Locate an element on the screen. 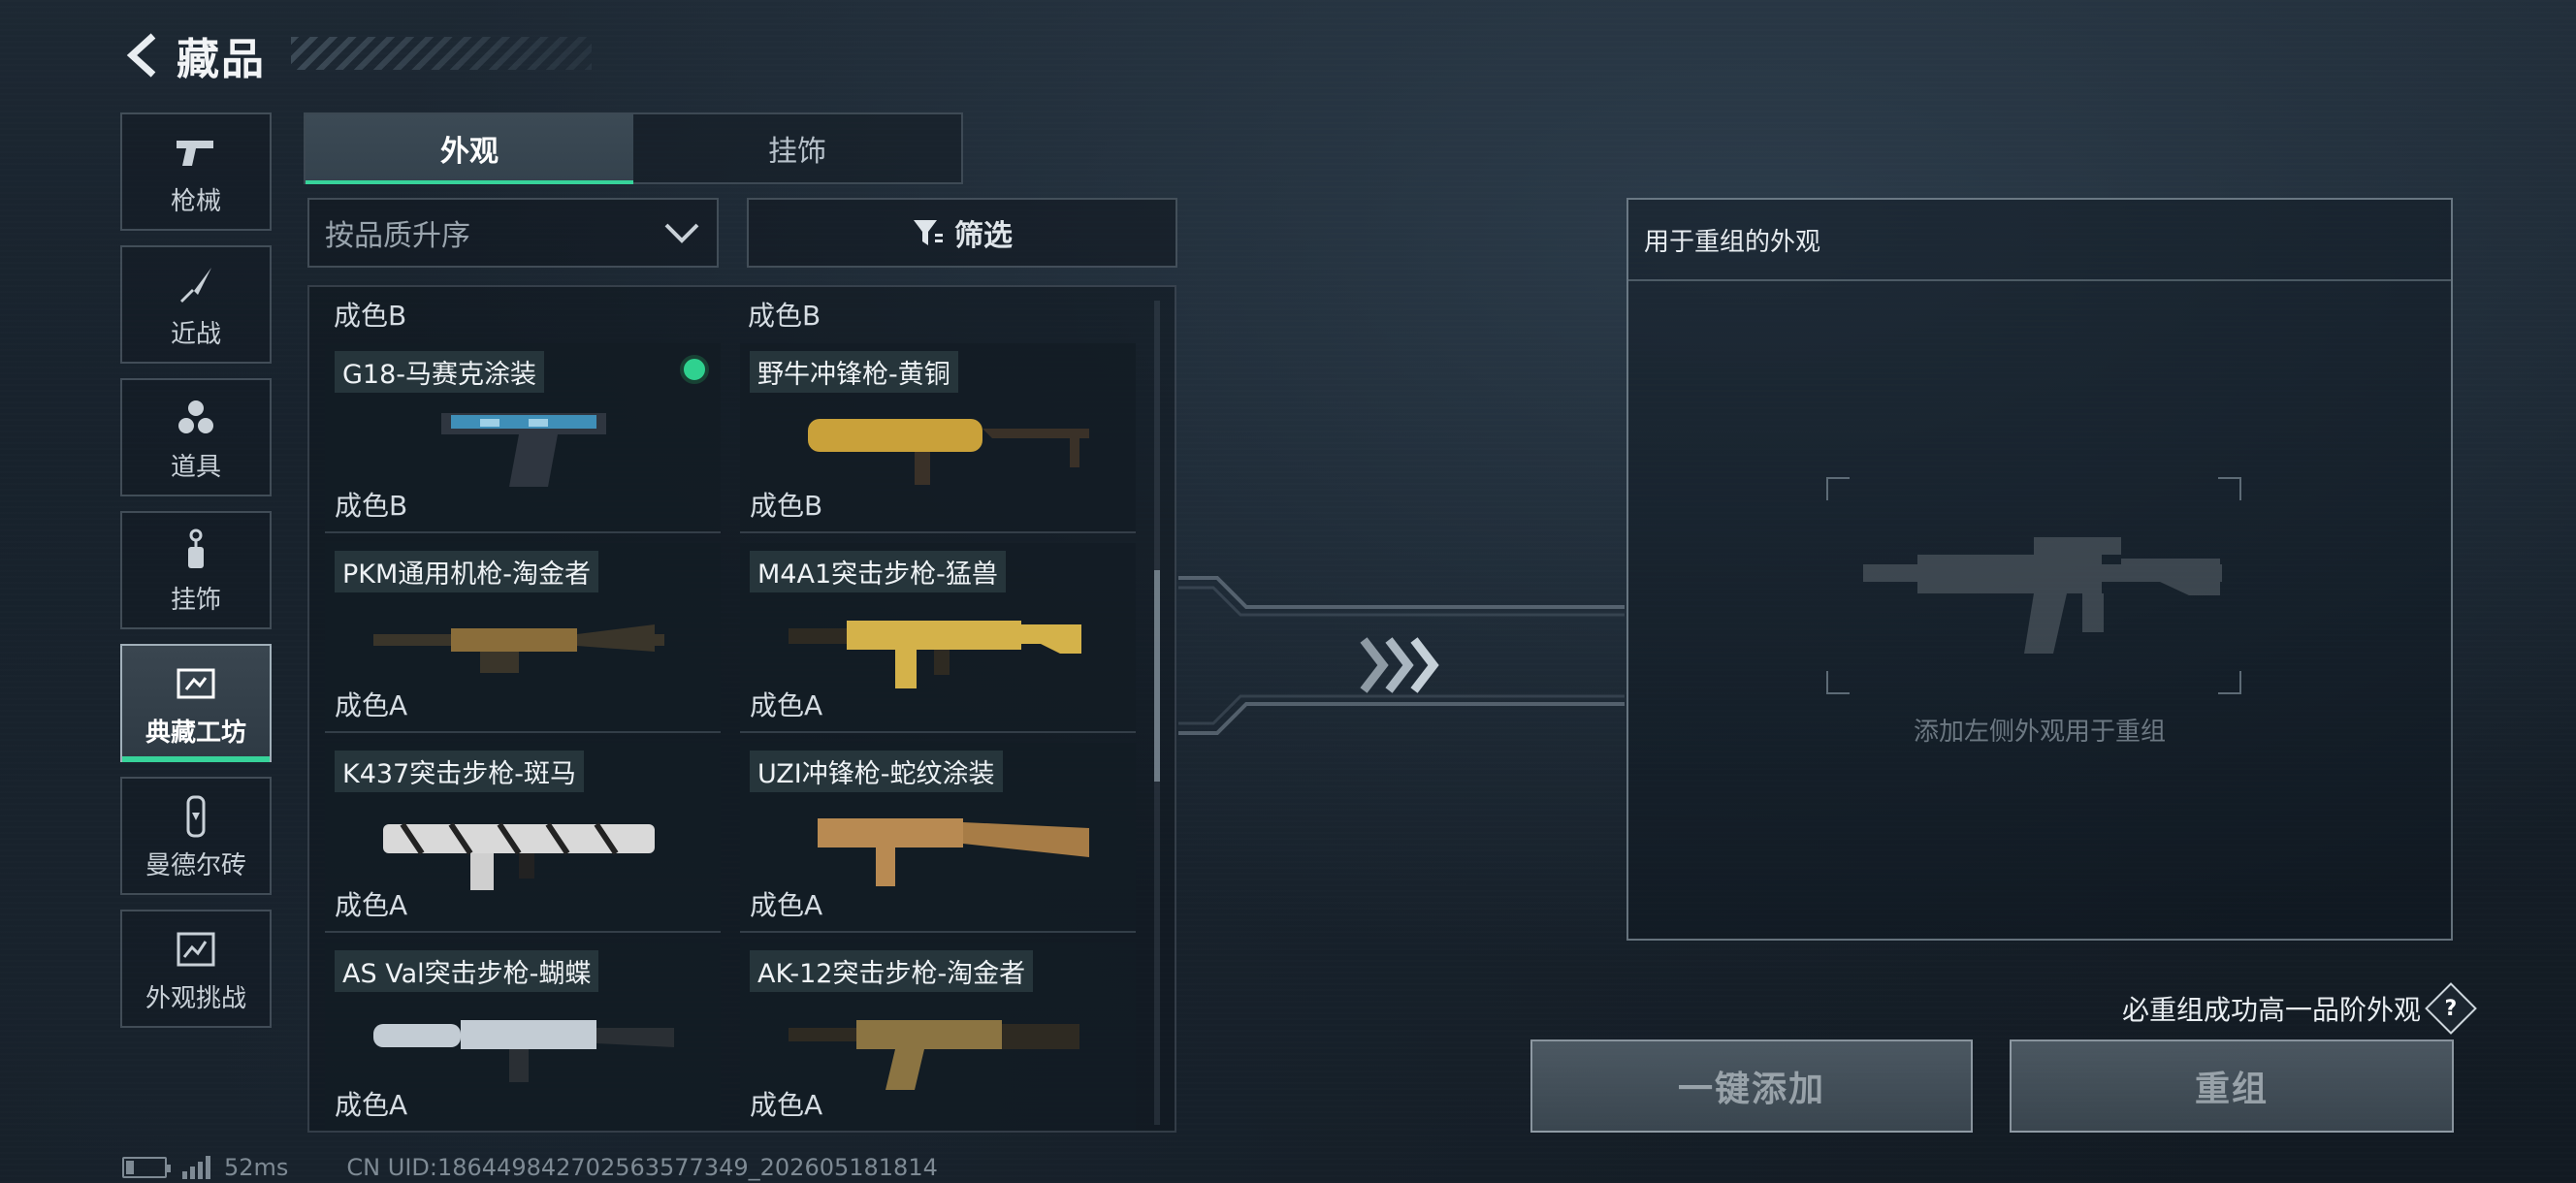 This screenshot has width=2576, height=1183. partial-row: 成色B 成色B is located at coordinates (742, 312).